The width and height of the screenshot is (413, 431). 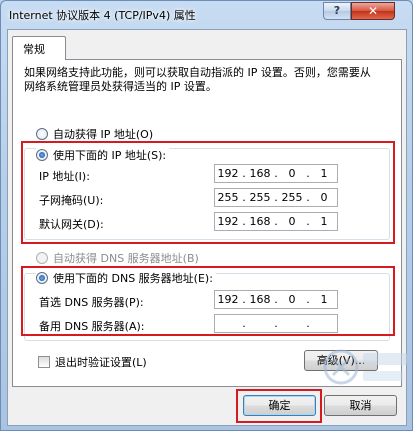 I want to click on subnet-mask-input: 255. 255. 255. 0, so click(x=276, y=197).